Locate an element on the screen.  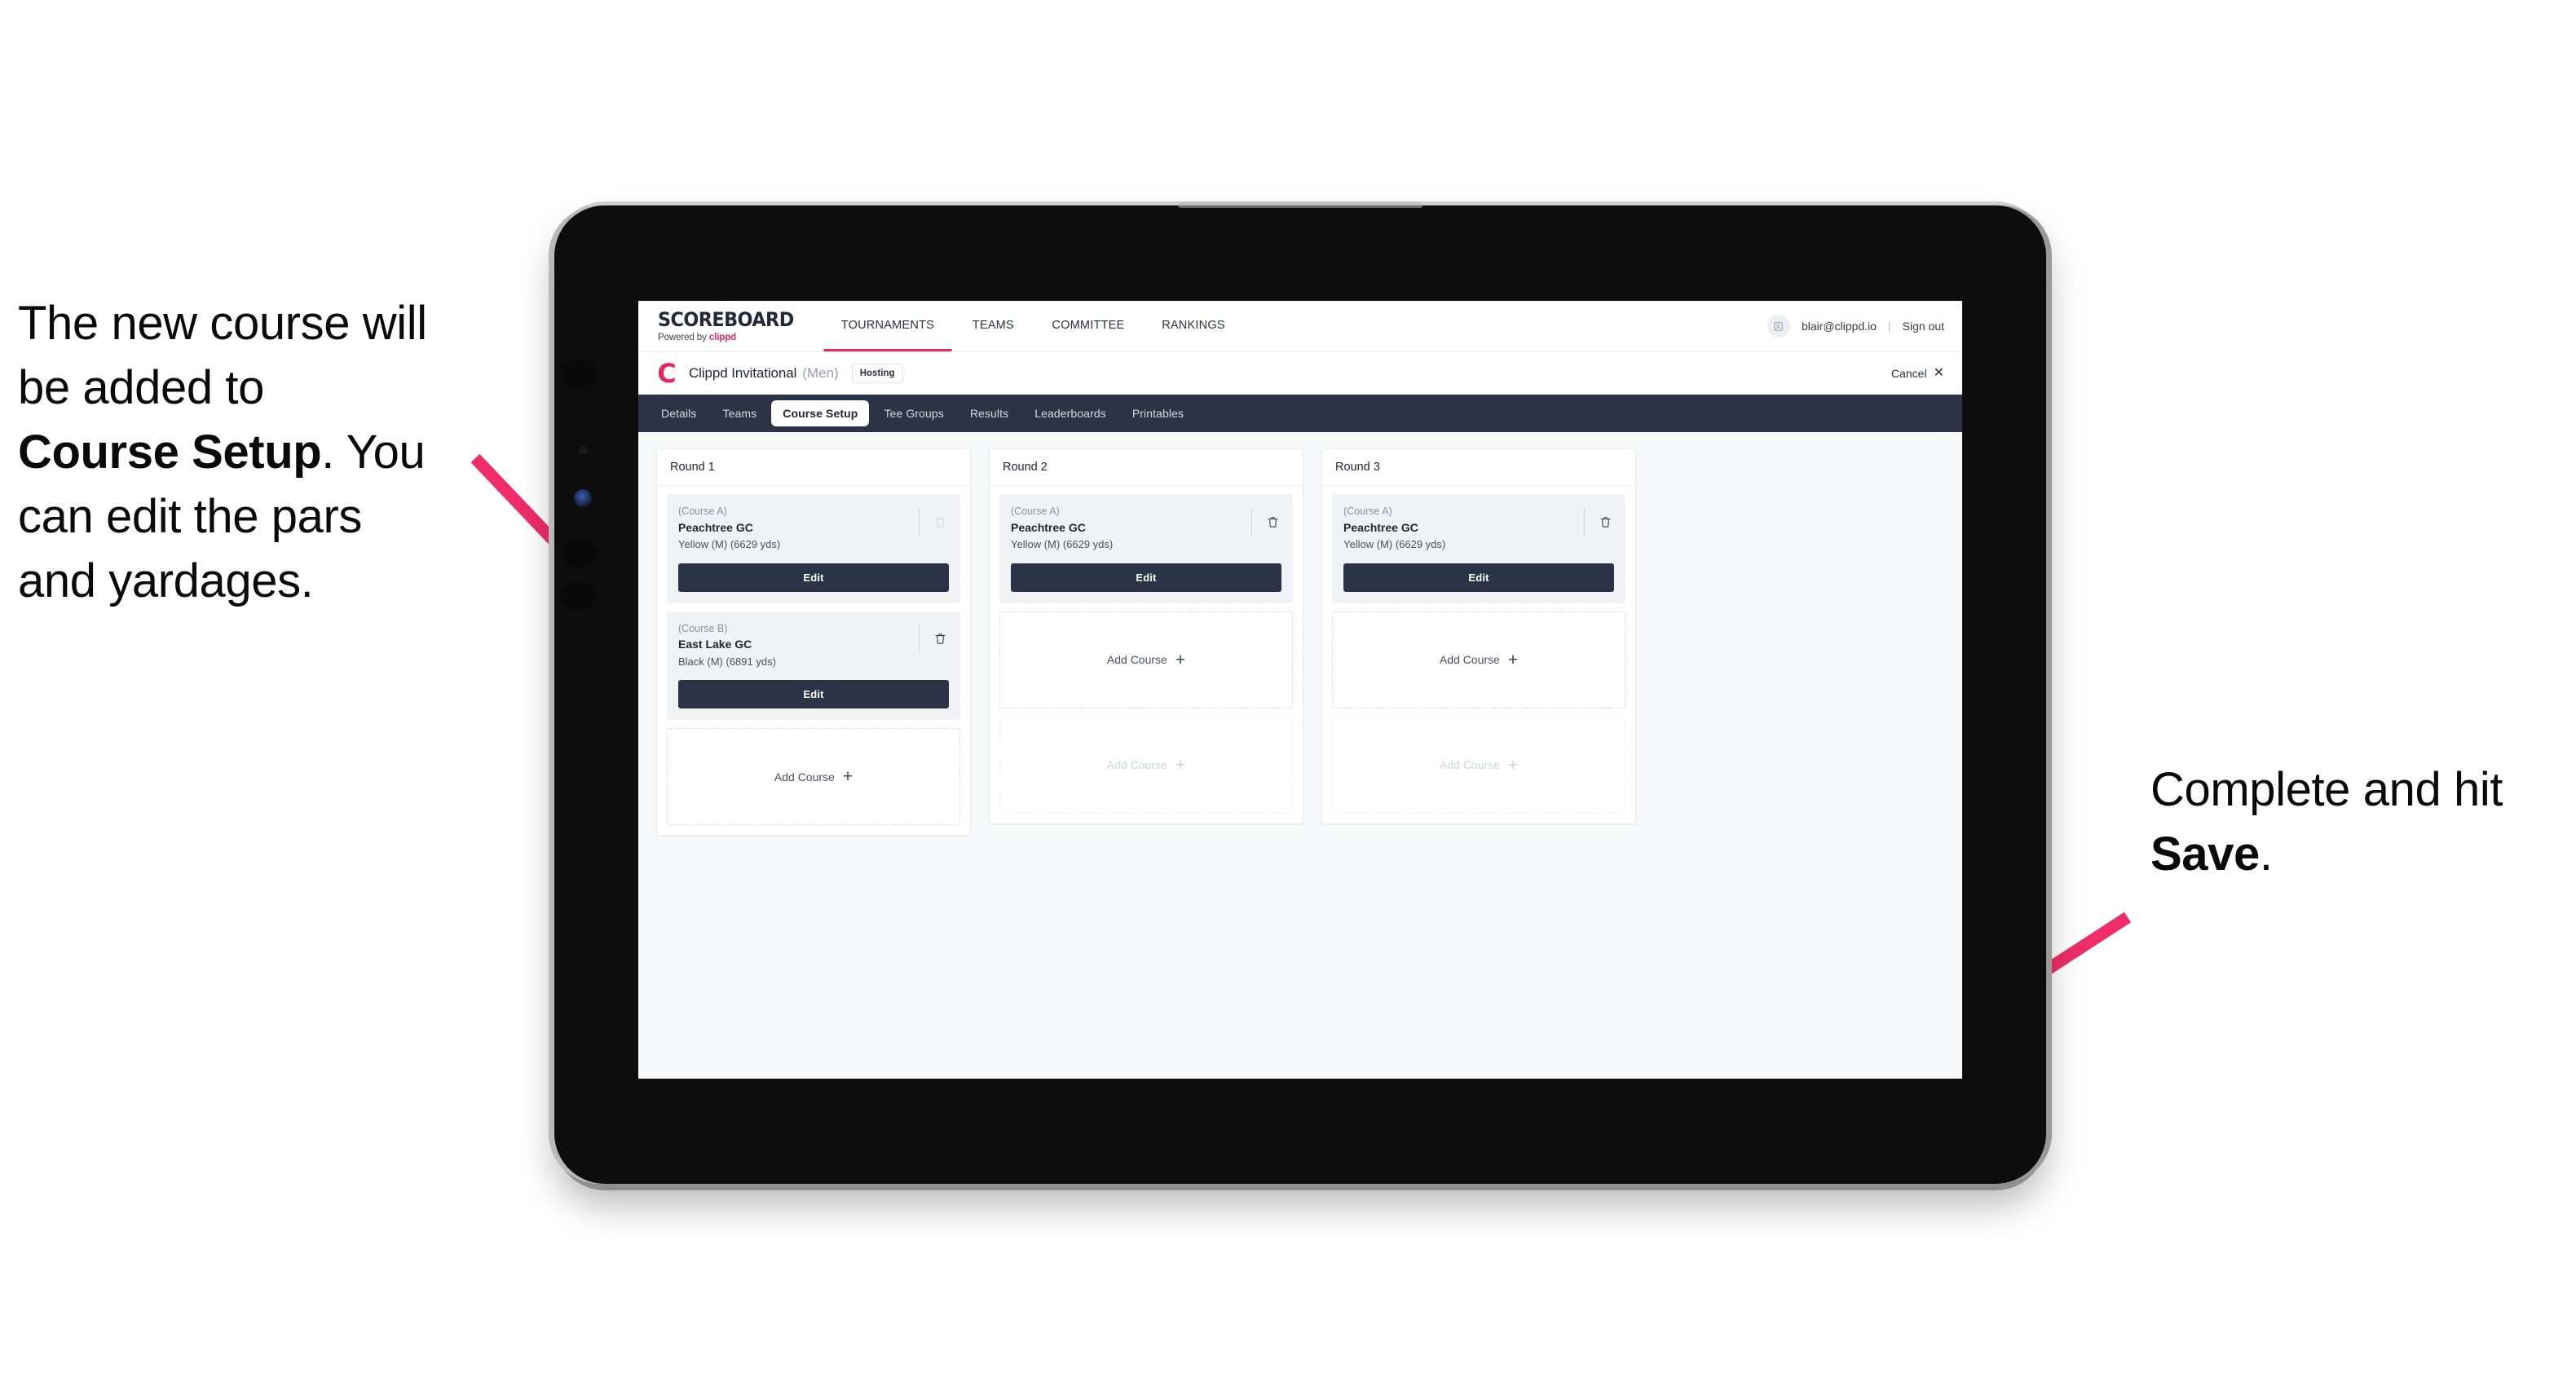
device-mic-icon is located at coordinates (583, 451).